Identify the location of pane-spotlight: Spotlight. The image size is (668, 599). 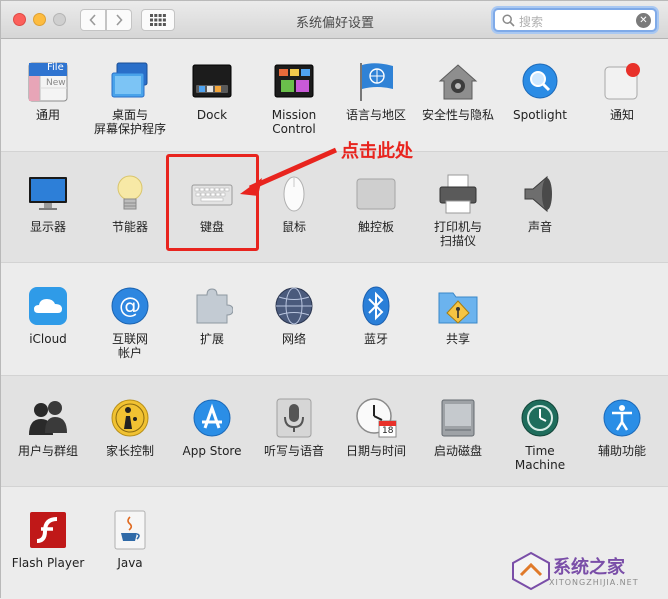
(540, 91).